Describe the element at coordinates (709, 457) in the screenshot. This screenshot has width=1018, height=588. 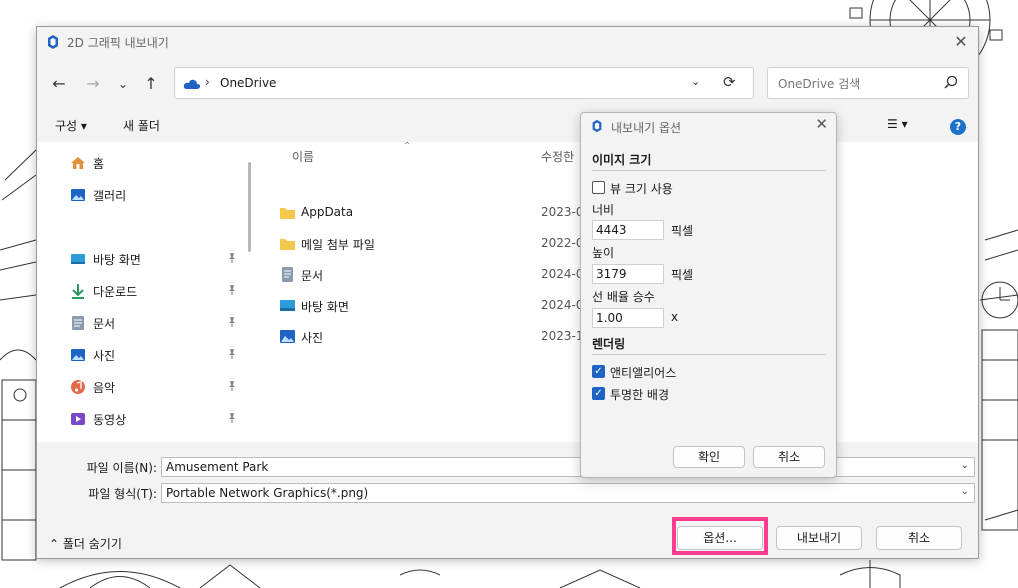
I see `ok-button: 확인` at that location.